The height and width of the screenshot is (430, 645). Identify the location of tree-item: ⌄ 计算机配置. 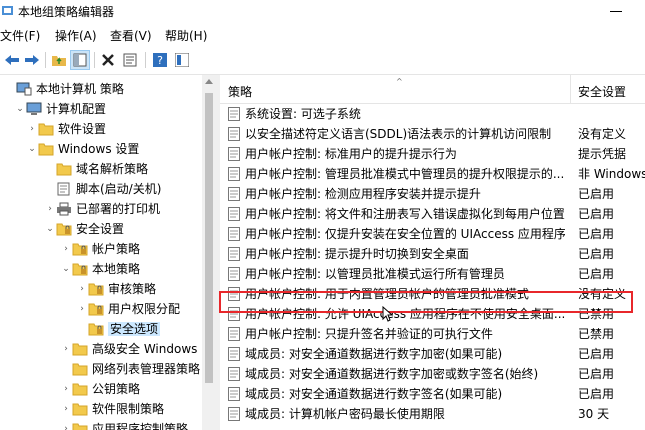
(60, 109).